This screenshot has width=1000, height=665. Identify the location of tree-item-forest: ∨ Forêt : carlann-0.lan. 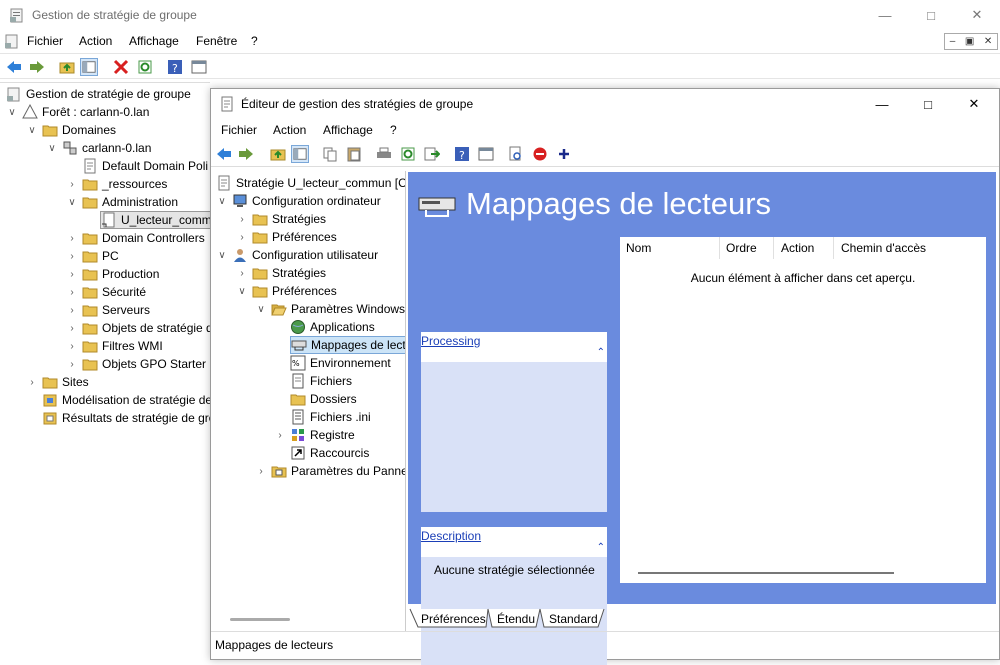
(77, 112).